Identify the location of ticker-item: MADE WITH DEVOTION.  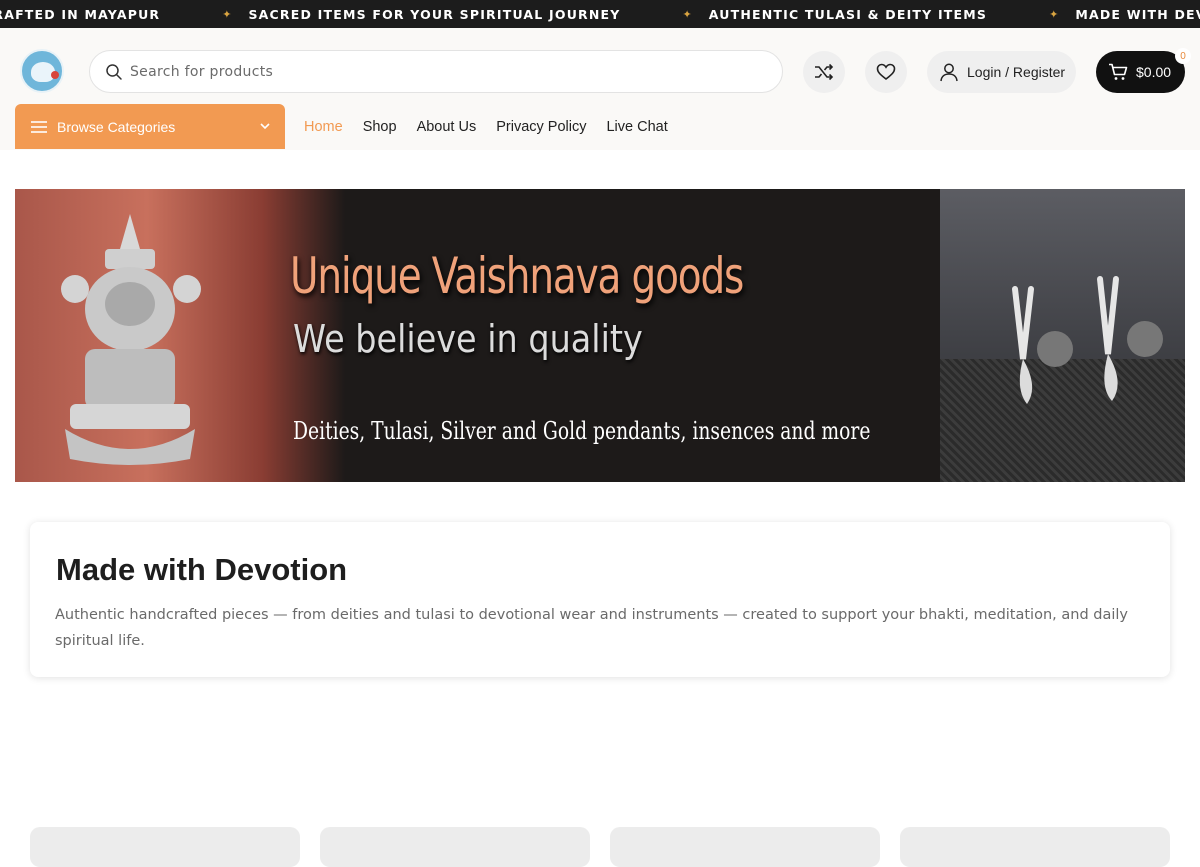
(1137, 14).